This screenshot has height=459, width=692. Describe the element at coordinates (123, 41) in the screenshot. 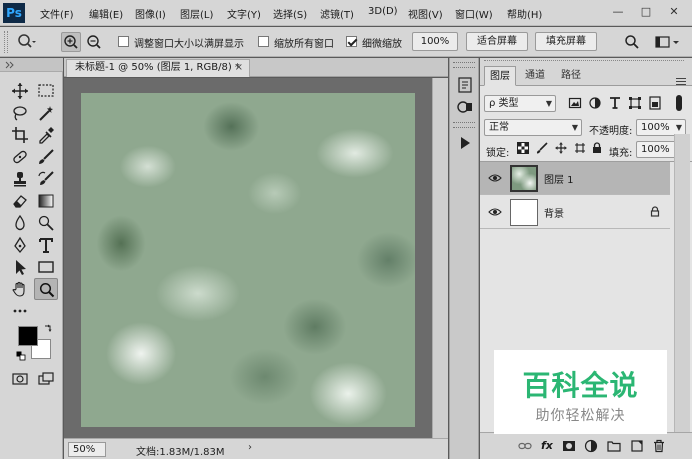

I see `resize-windows-checkbox` at that location.